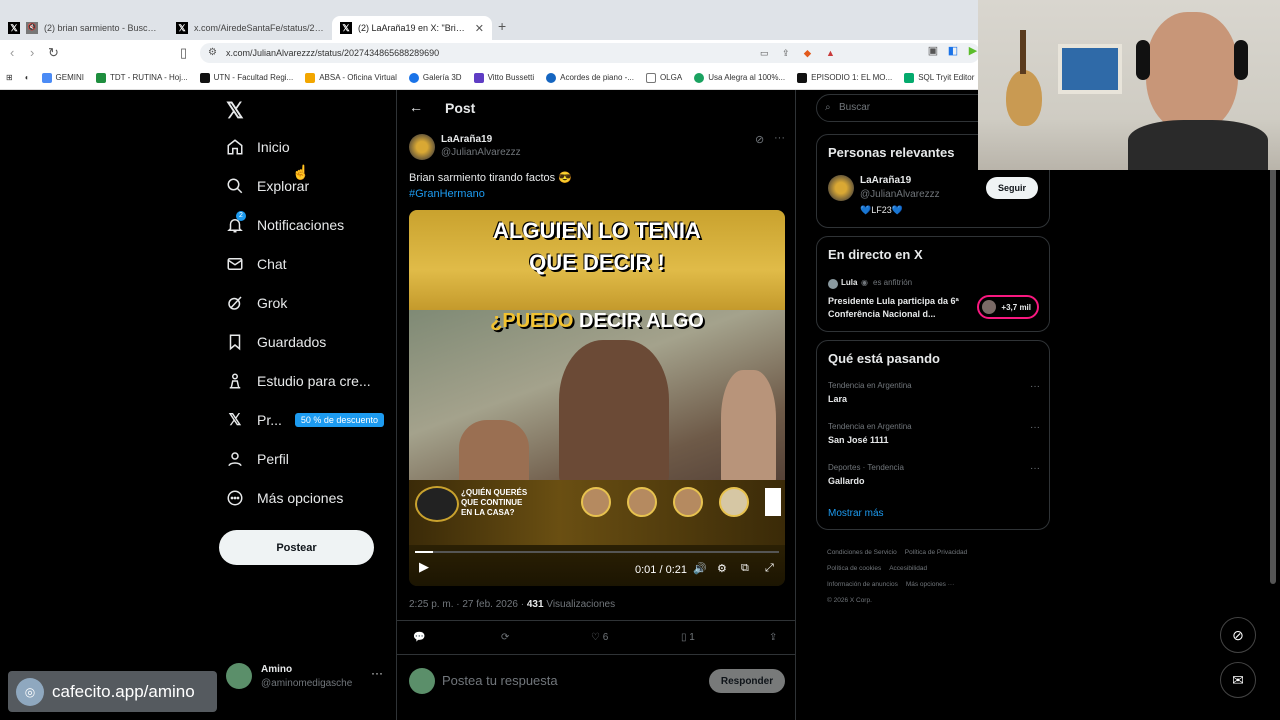 The image size is (1280, 720). I want to click on footer-link: Accesibilidad, so click(908, 568).